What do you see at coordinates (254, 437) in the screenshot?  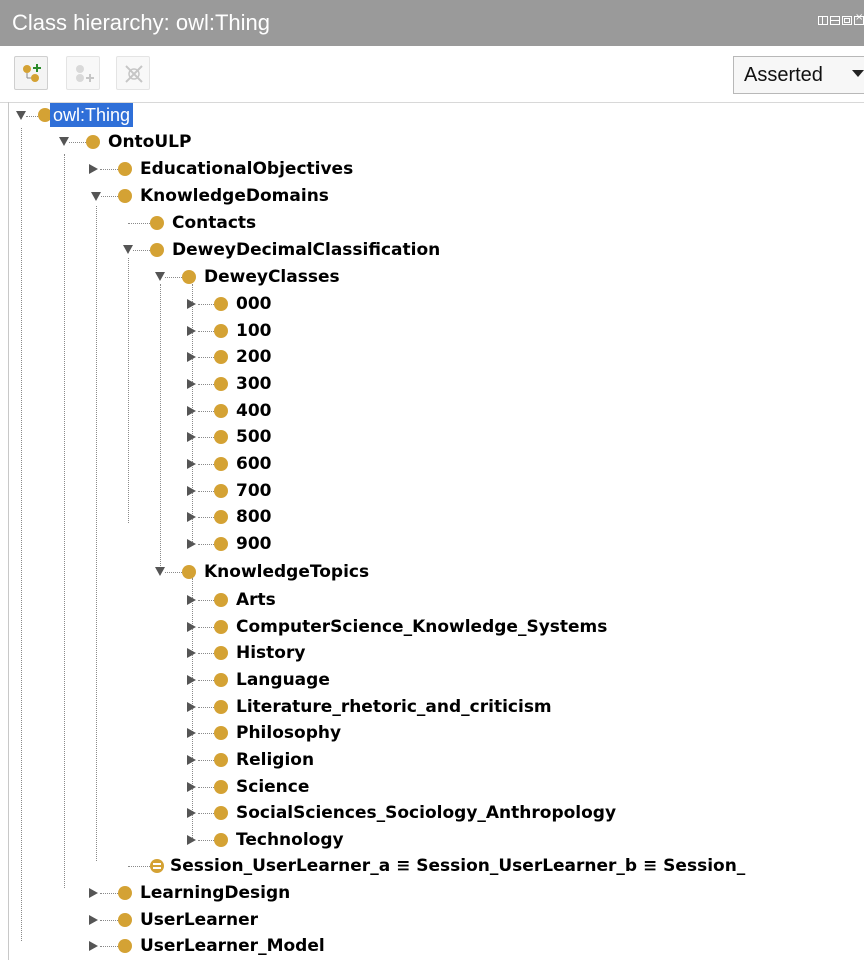 I see `tree-node-label: 500` at bounding box center [254, 437].